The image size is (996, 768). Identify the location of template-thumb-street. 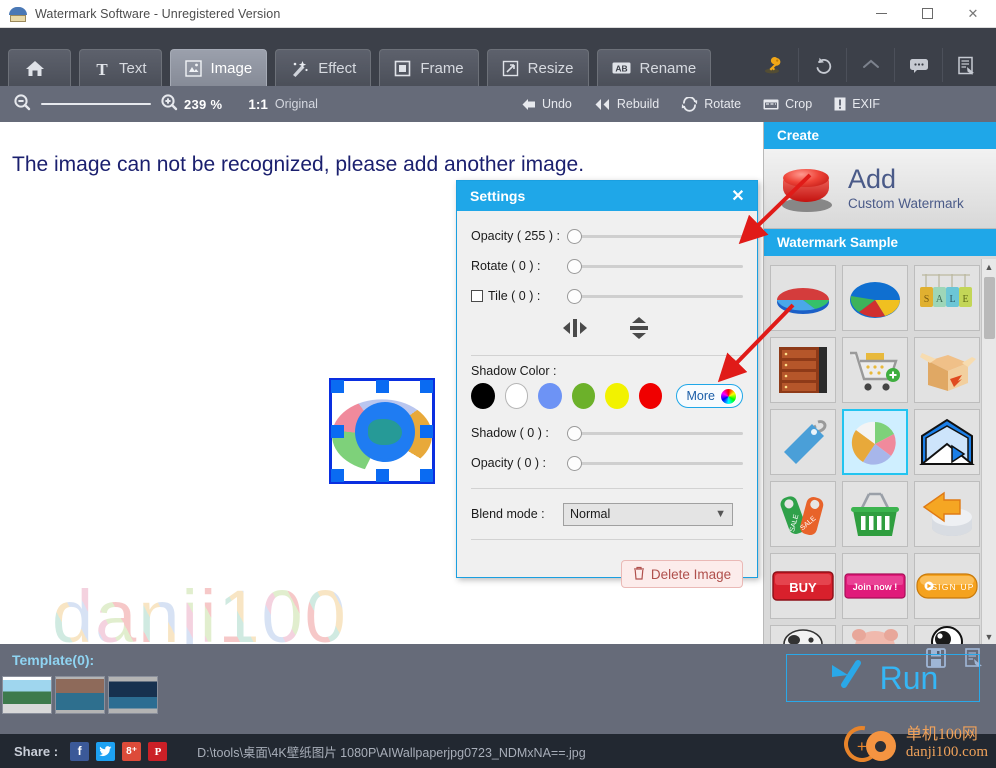
(27, 695).